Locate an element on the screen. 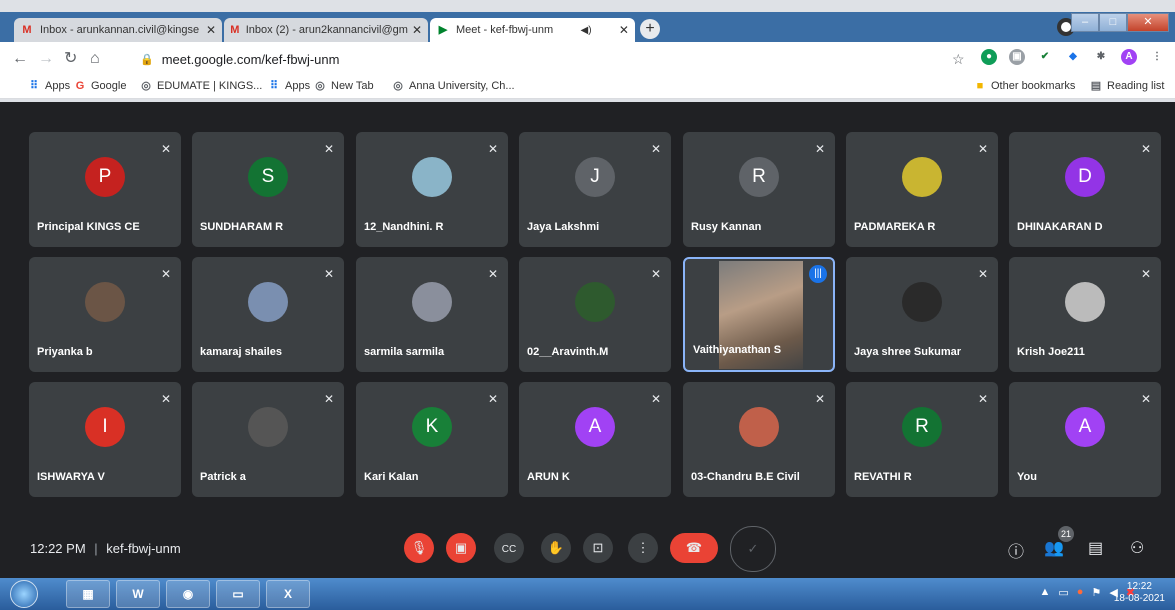 The height and width of the screenshot is (610, 1175). extension-check-button: ✓ is located at coordinates (753, 549).